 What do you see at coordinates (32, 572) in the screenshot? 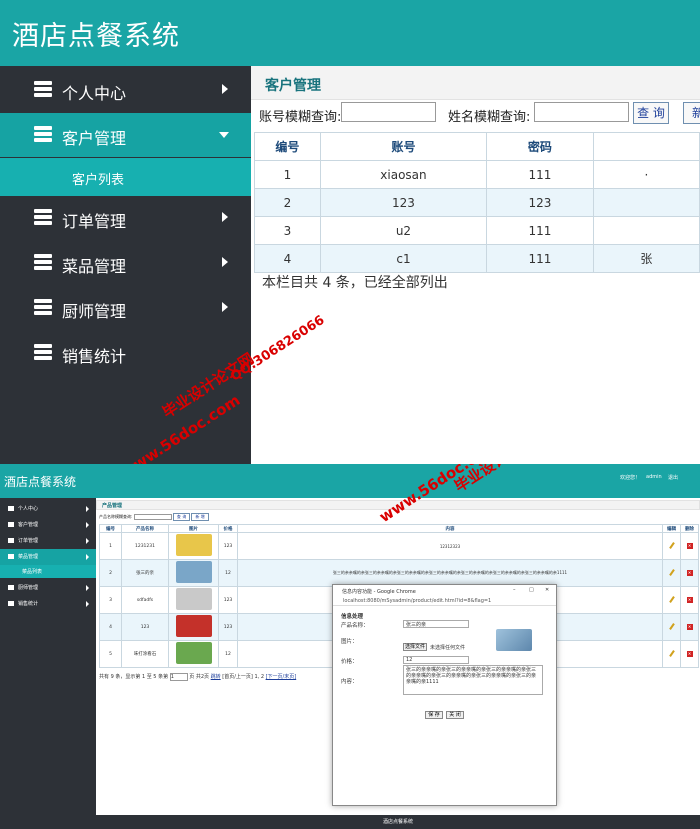
I see `sidebar-subitem-label: 菜品列表` at bounding box center [32, 572].